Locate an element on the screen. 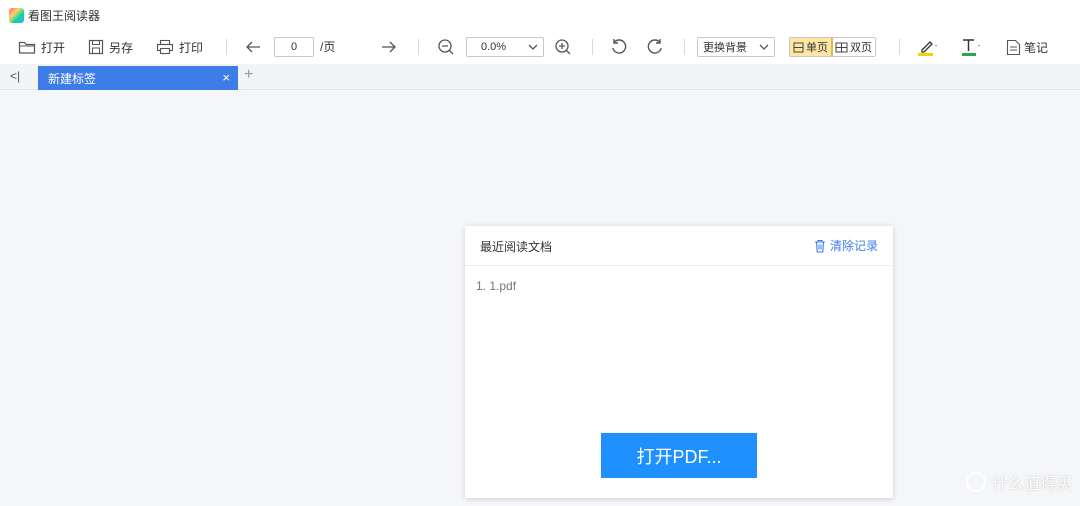  save-as-button: 另存 is located at coordinates (110, 47).